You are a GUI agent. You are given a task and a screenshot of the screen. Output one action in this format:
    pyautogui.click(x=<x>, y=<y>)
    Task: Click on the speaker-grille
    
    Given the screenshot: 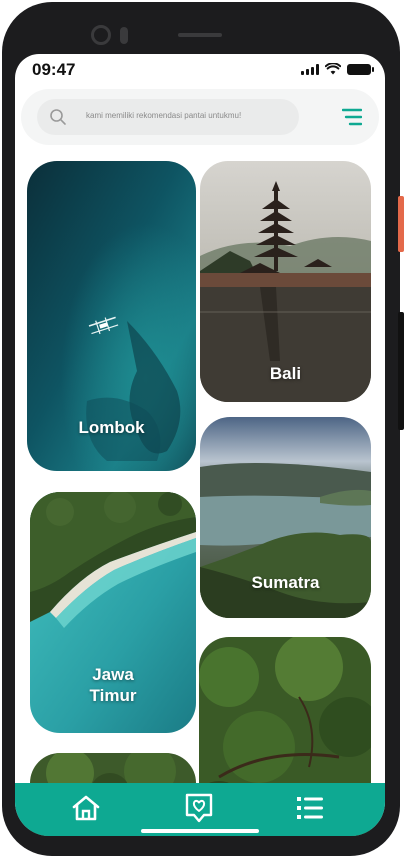 What is the action you would take?
    pyautogui.click(x=200, y=35)
    